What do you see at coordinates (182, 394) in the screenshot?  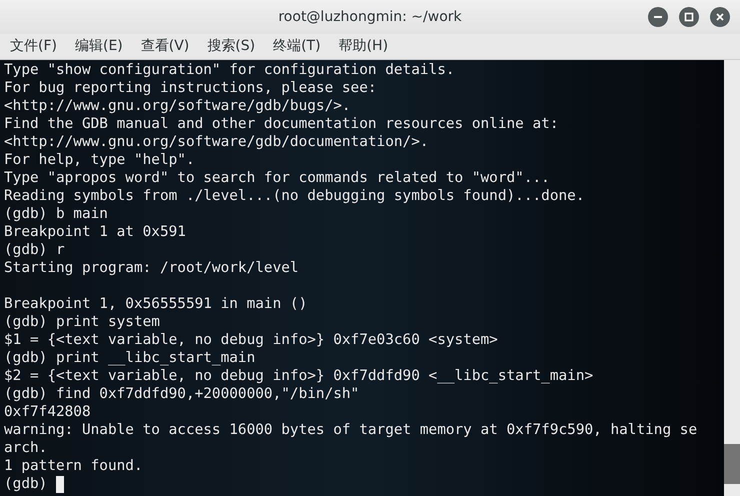 I see `terminal-line: (gdb) find 0xf7ddfd90,+20000000,"/bin/sh"` at bounding box center [182, 394].